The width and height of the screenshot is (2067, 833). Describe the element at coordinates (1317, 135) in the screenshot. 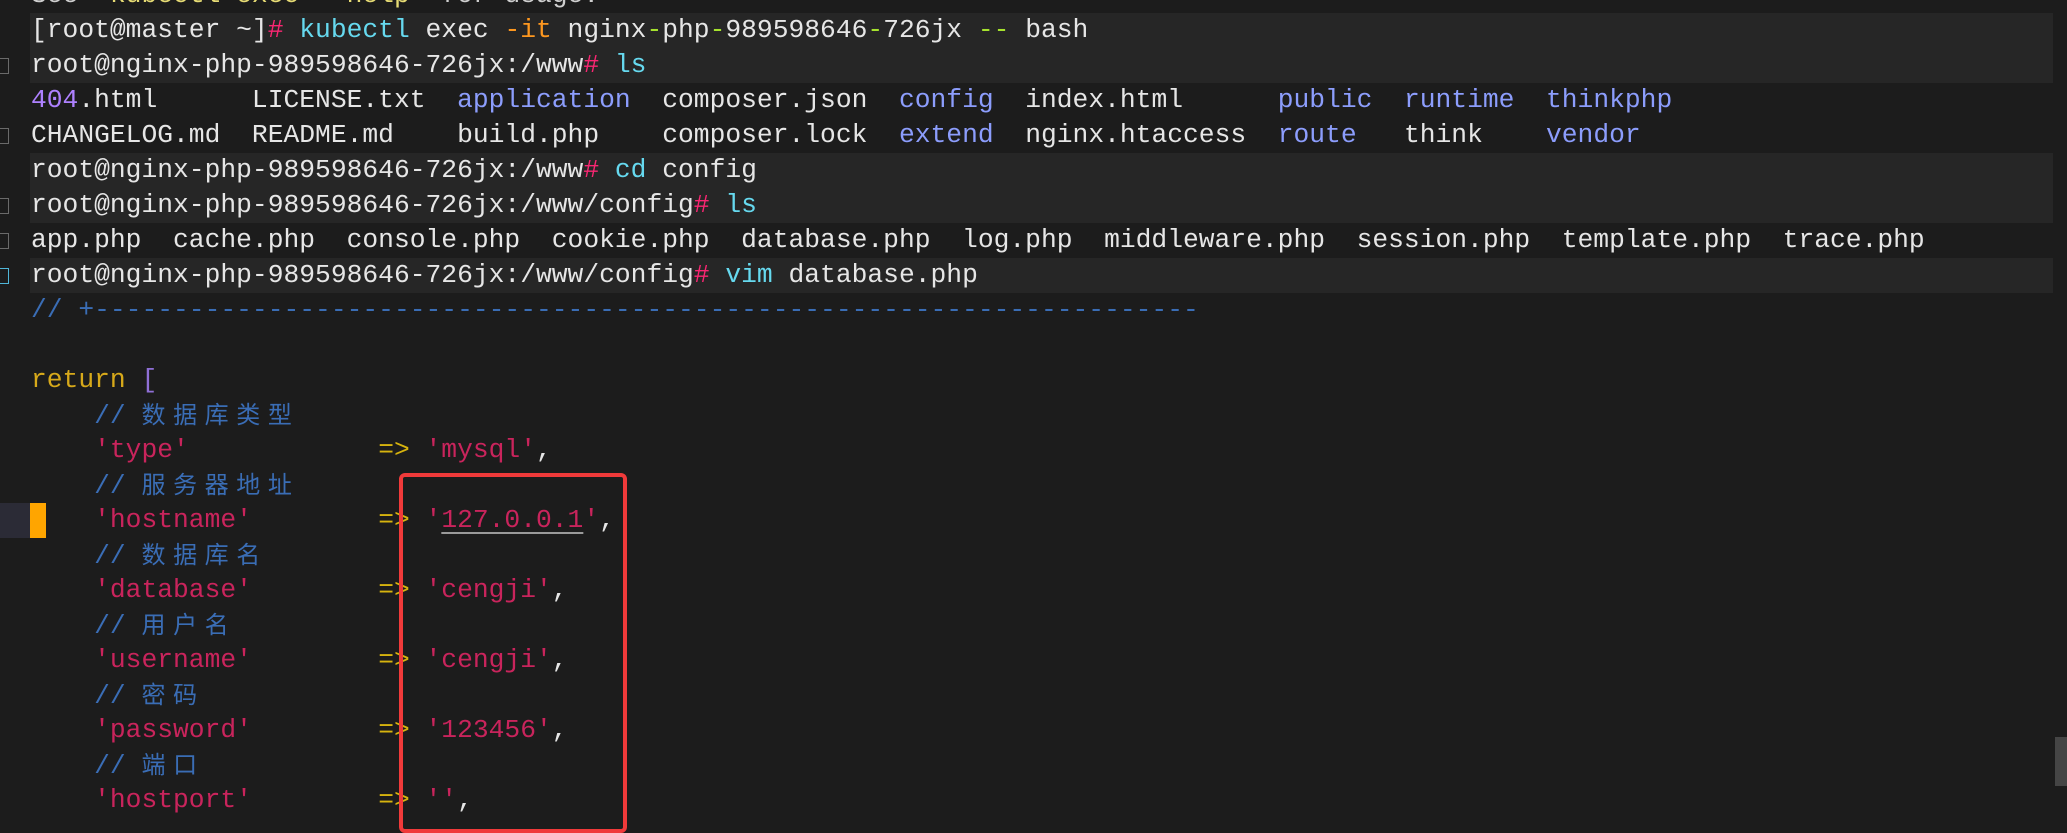

I see `text-segment: route` at that location.